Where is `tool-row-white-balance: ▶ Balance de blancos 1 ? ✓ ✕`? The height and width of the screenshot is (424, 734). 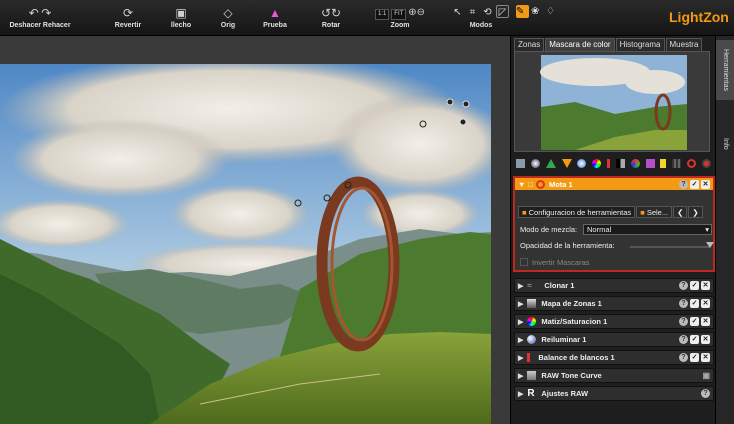
tool-row-white-balance: ▶ Balance de blancos 1 ? ✓ ✕ is located at coordinates (614, 357).